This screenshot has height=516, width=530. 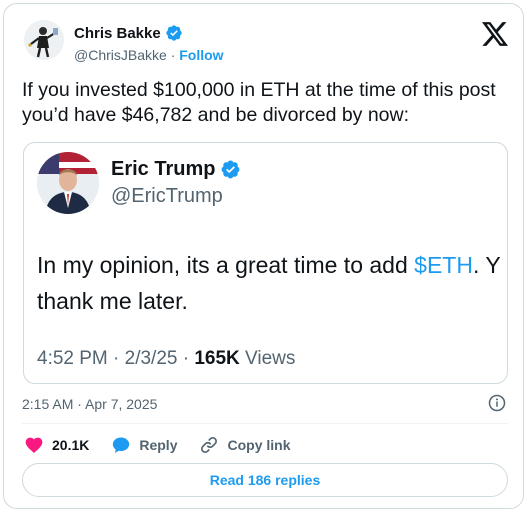 What do you see at coordinates (116, 358) in the screenshot?
I see `quoted-timestamp: 4:52 PM · 2/3/25 ·` at bounding box center [116, 358].